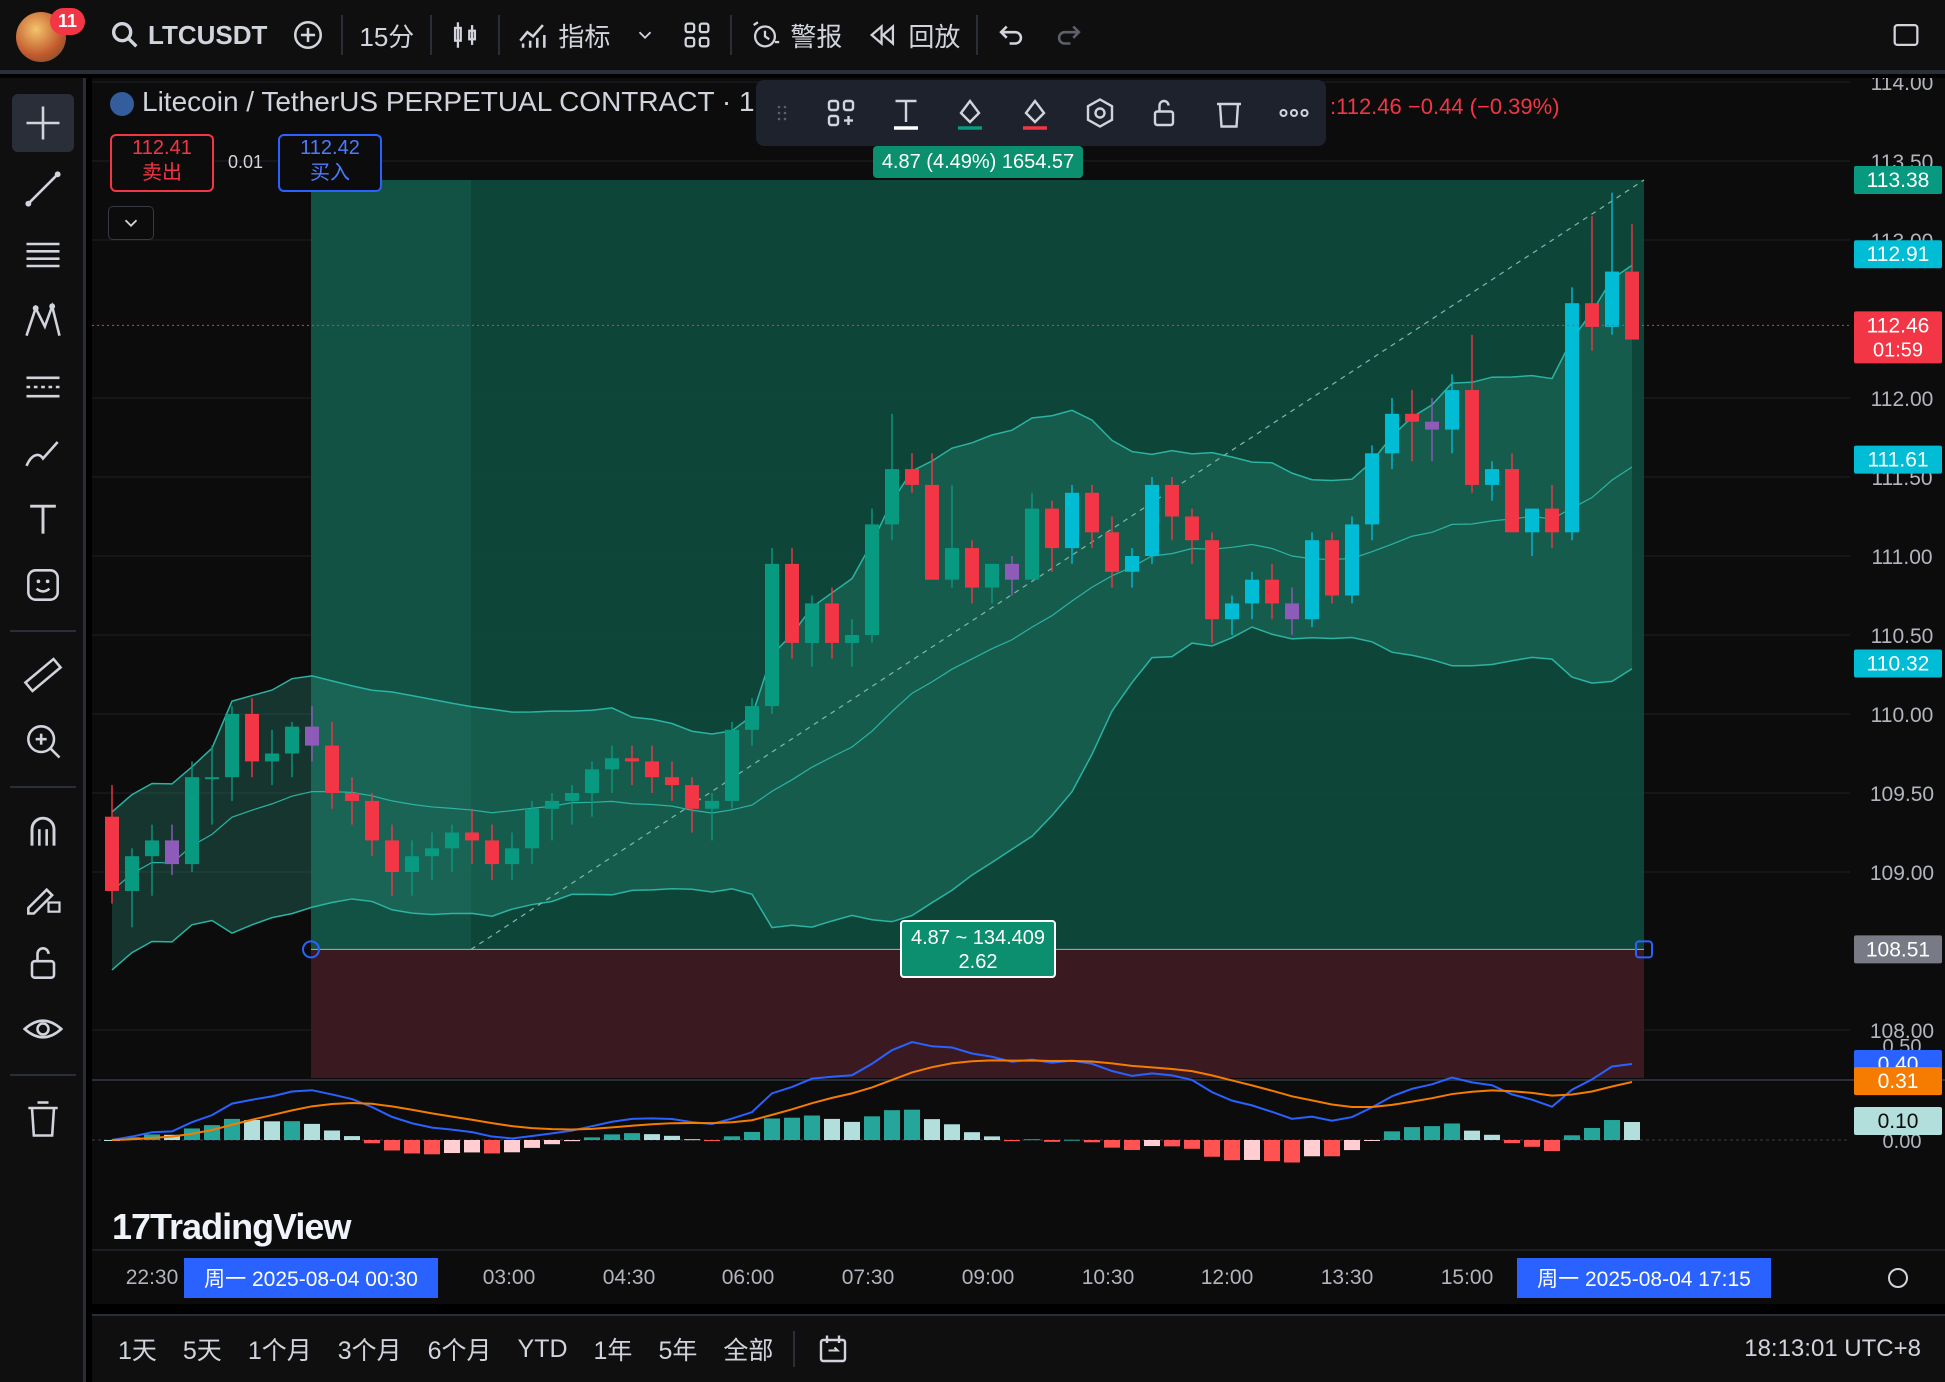 This screenshot has width=1945, height=1382. I want to click on delete-icon, so click(1229, 113).